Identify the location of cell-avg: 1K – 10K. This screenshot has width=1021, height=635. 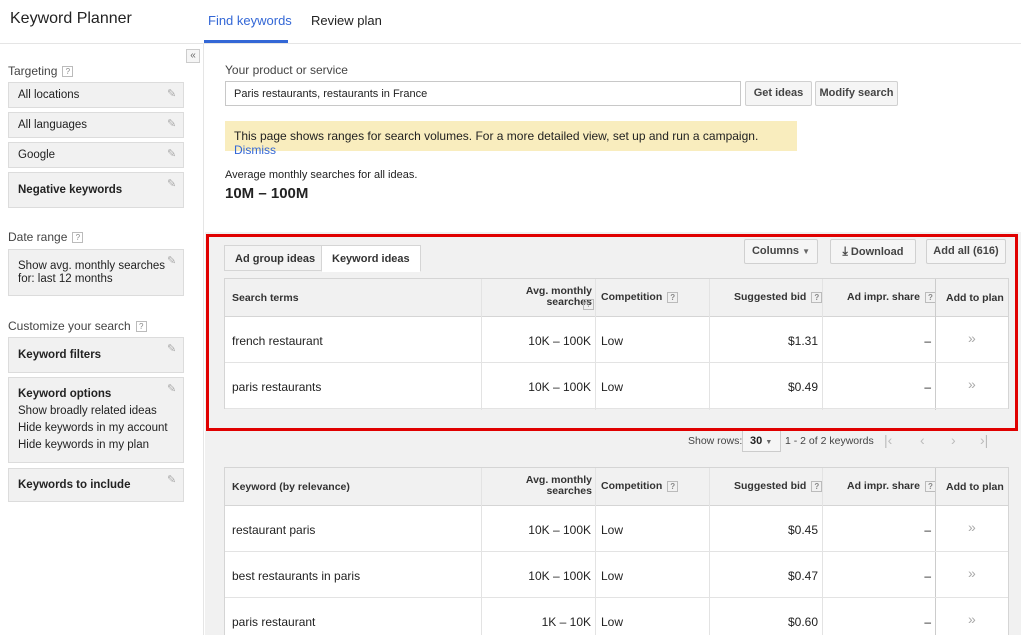
(566, 622).